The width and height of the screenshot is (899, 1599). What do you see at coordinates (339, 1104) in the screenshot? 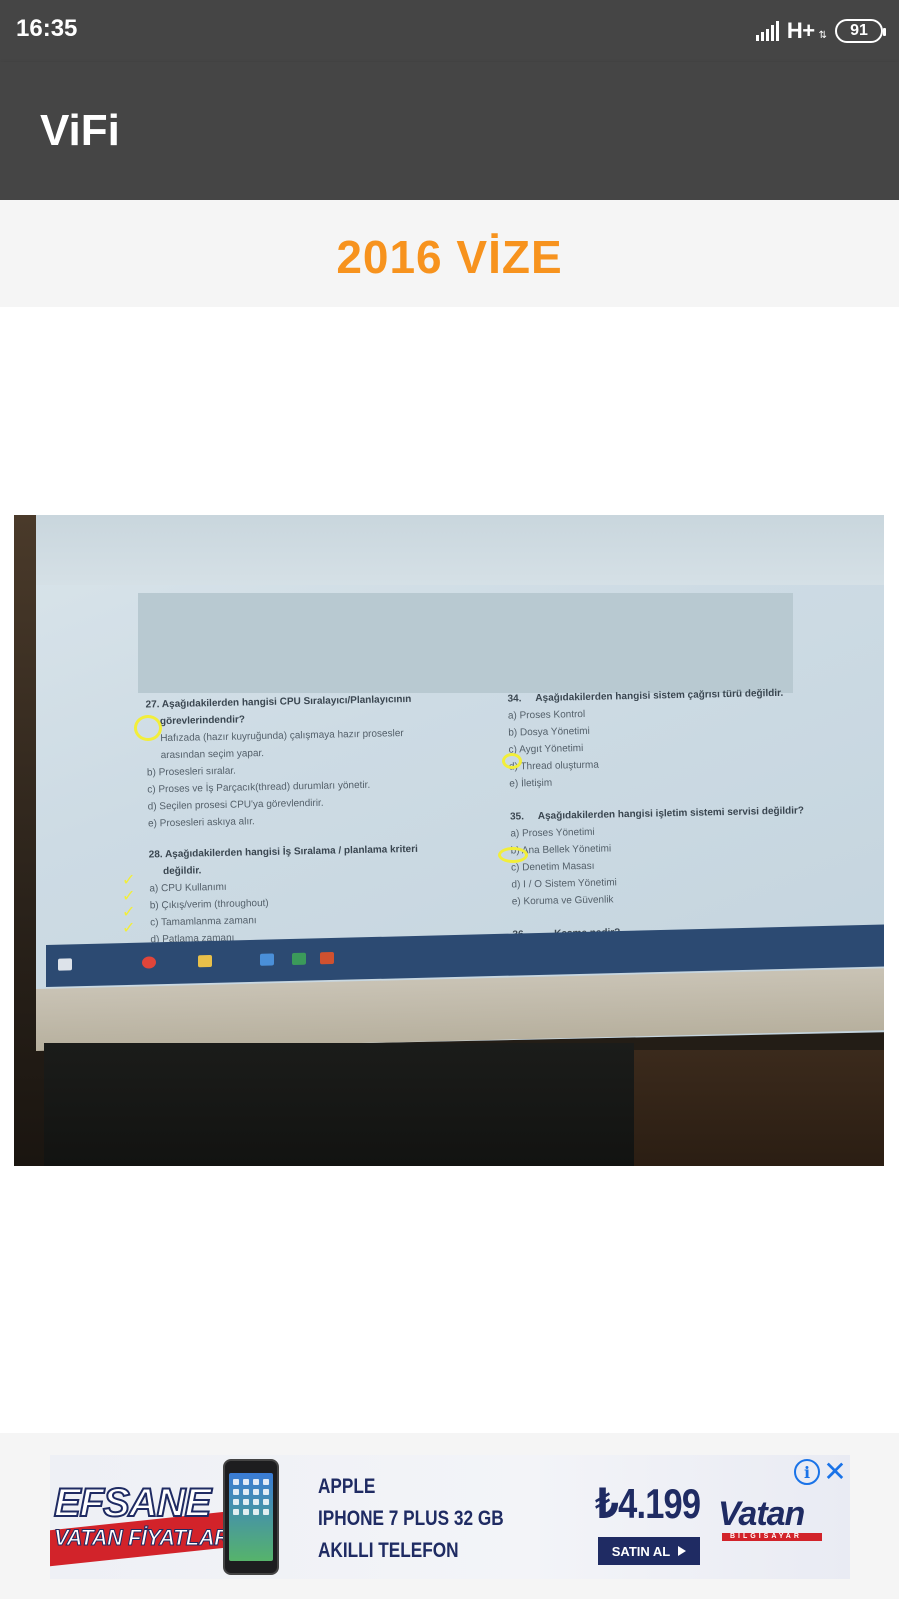
I see `blackboard` at bounding box center [339, 1104].